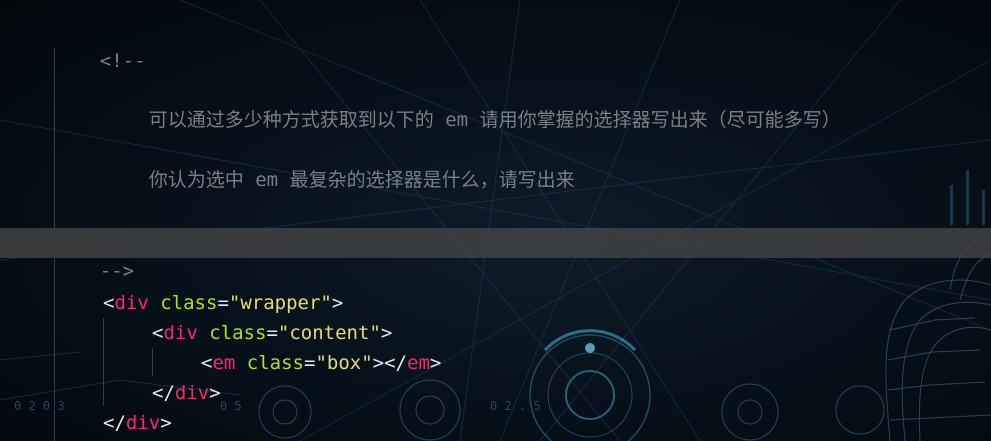  What do you see at coordinates (660, 120) in the screenshot?
I see `comment-line1-suffix: 请用你掌握的选择器写出来（尽可能多写）` at bounding box center [660, 120].